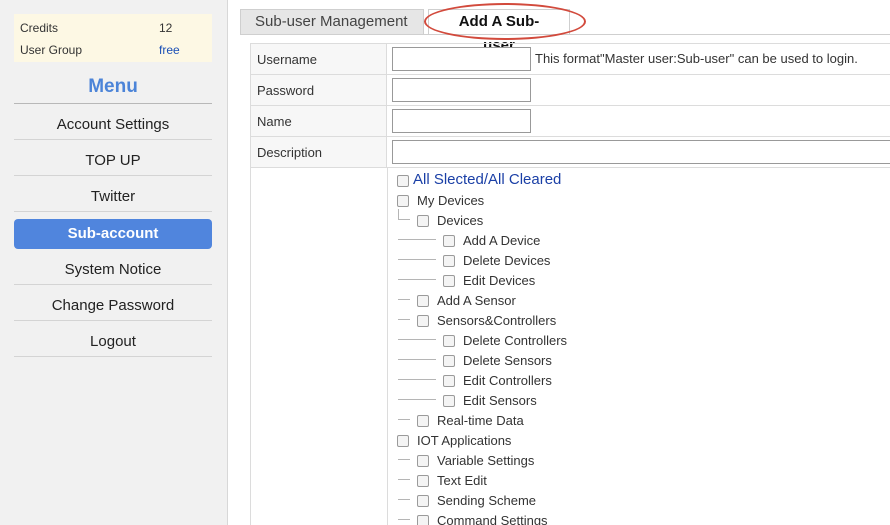 The width and height of the screenshot is (890, 525). What do you see at coordinates (51, 50) in the screenshot?
I see `user-group-label: User Group` at bounding box center [51, 50].